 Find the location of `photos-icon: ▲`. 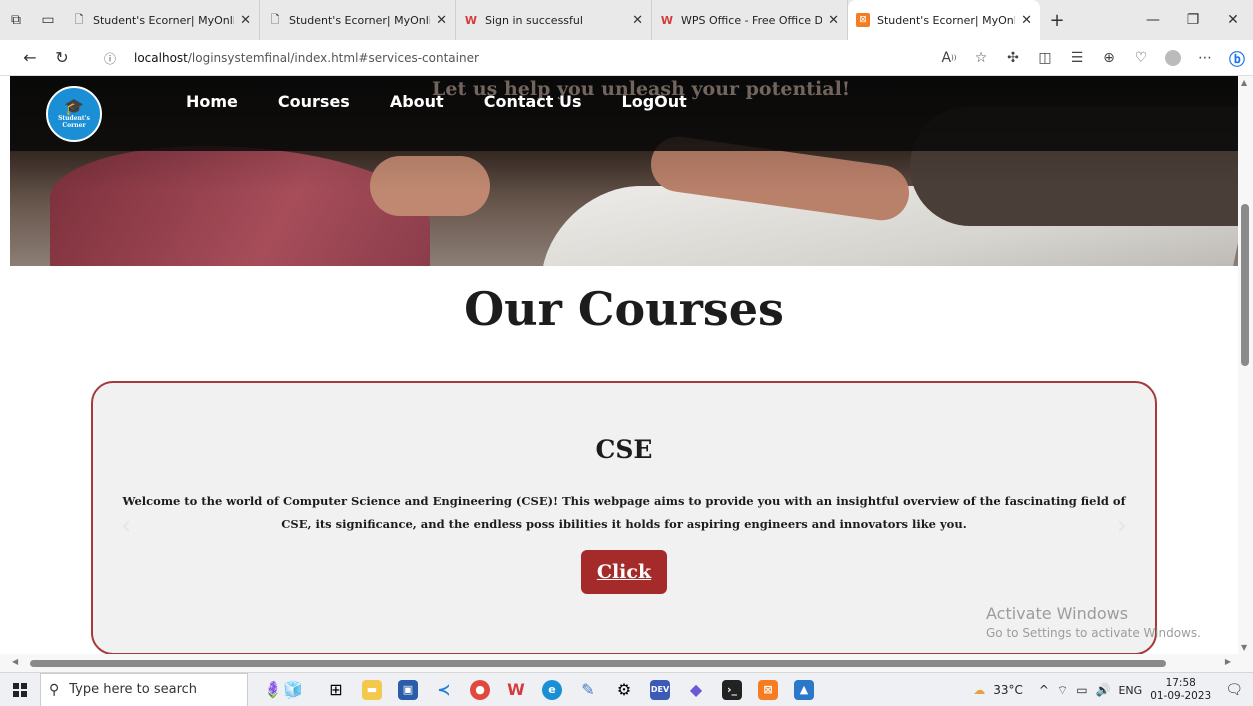

photos-icon: ▲ is located at coordinates (804, 689).